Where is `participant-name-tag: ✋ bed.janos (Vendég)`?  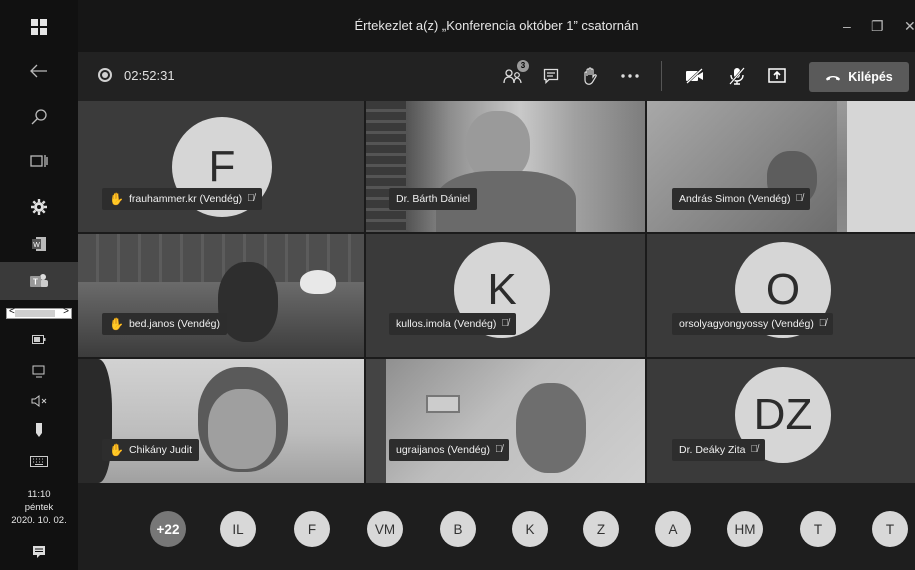 participant-name-tag: ✋ bed.janos (Vendég) is located at coordinates (165, 324).